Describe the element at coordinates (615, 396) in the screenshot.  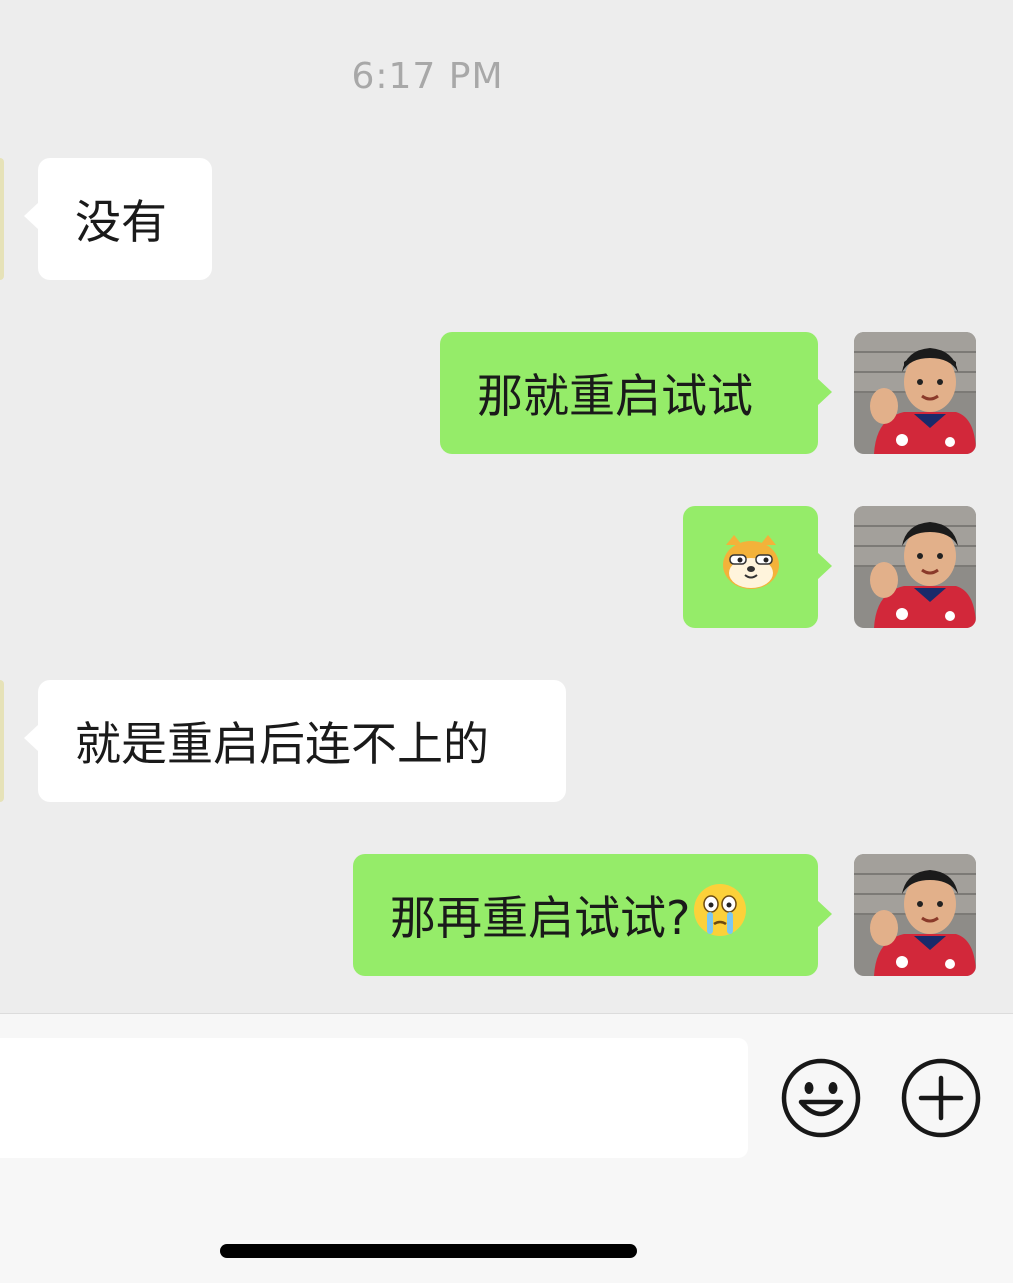
I see `message-text: 那就重启试试` at that location.